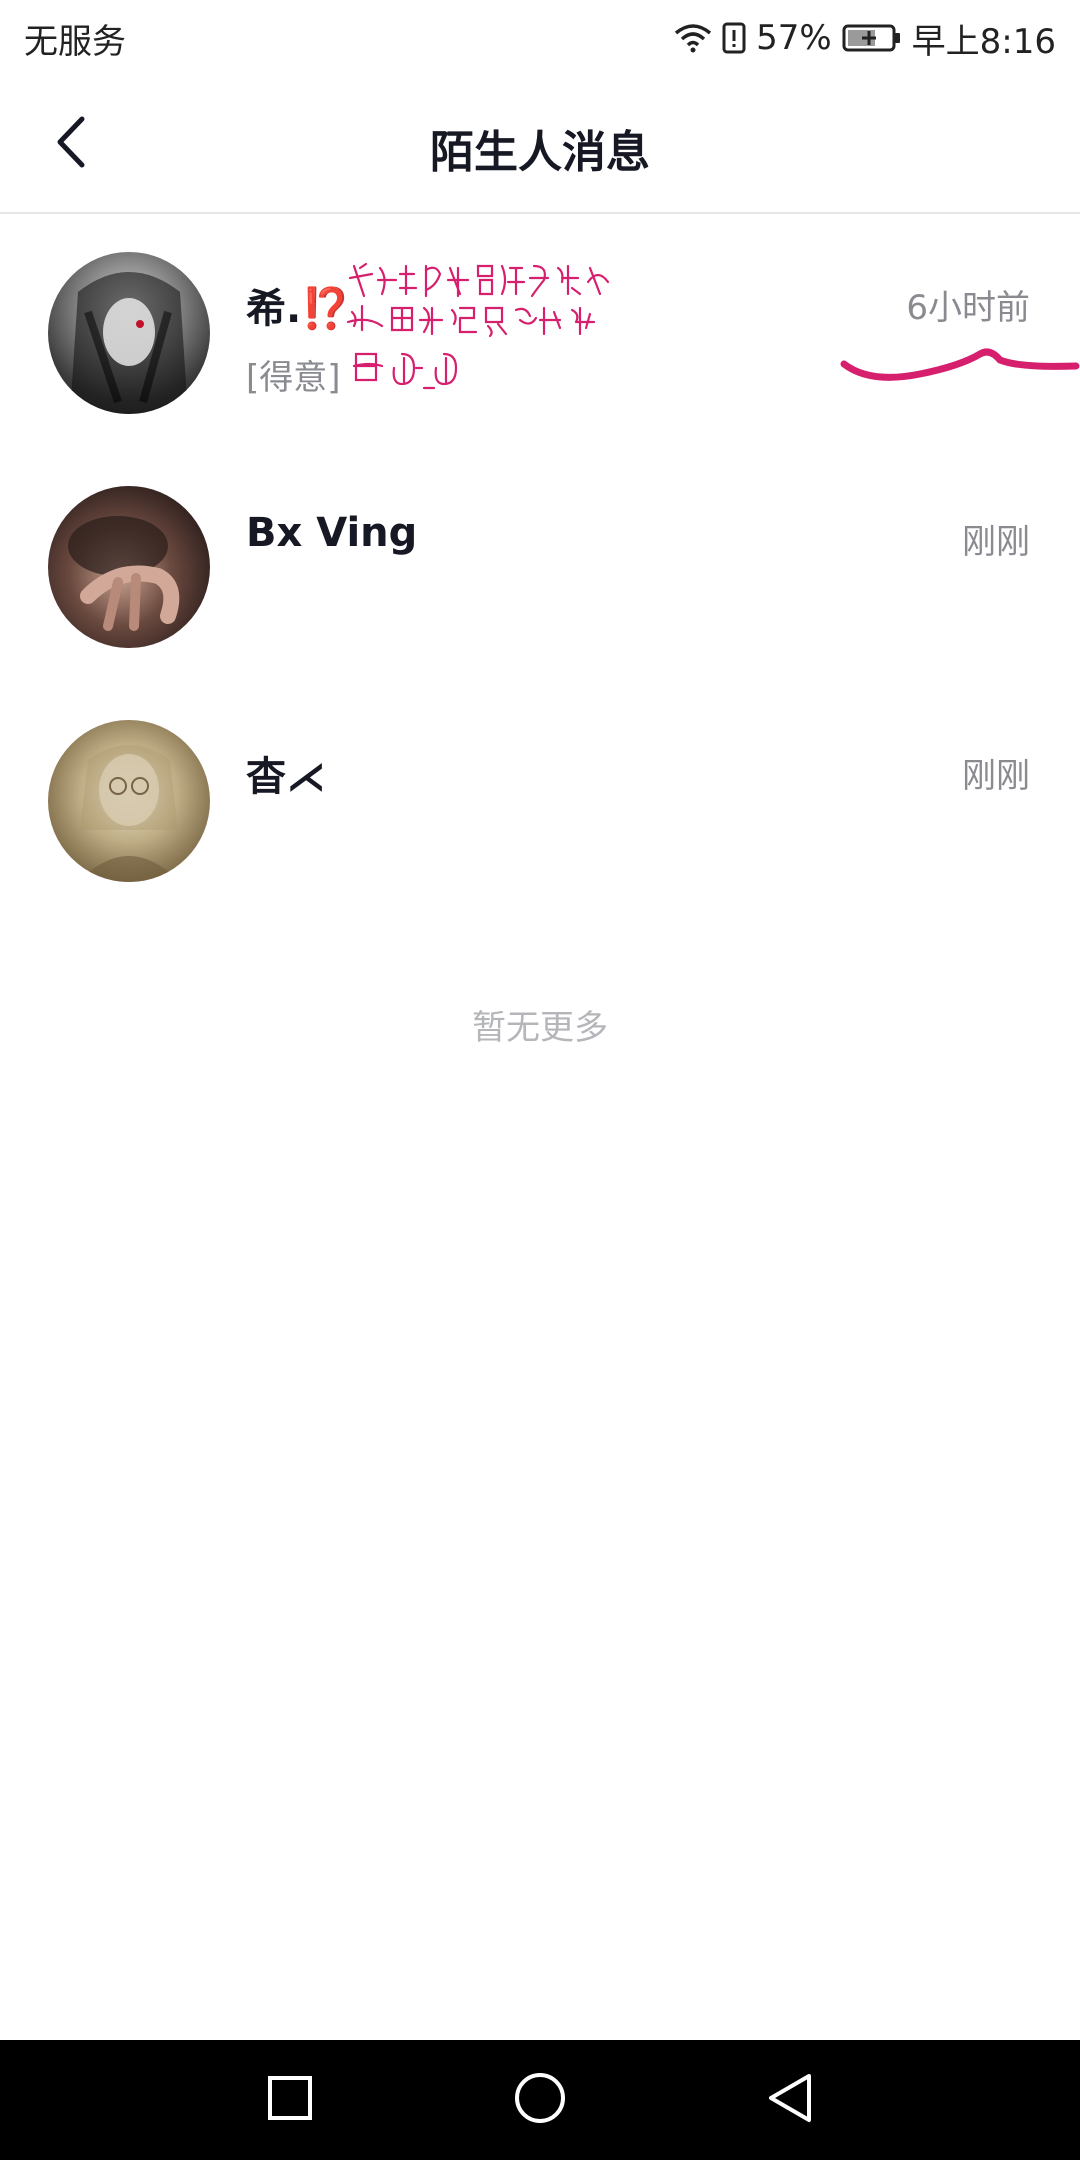 The height and width of the screenshot is (2160, 1080). I want to click on carrier-label: 无服务, so click(75, 41).